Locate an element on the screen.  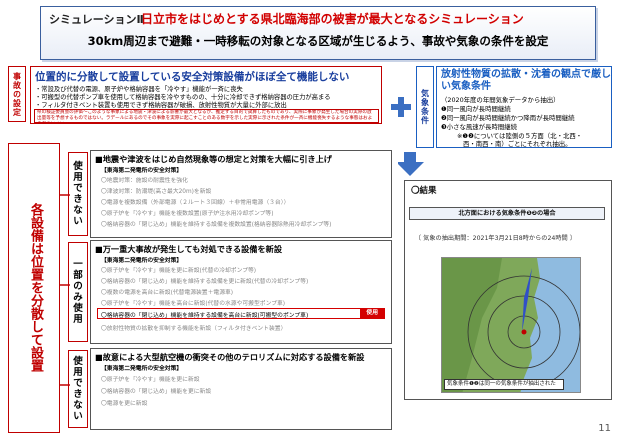
weather-line: ❷同一風向が長時間継続かつ降雨が長時間継続 is located at coordinates (508, 118).